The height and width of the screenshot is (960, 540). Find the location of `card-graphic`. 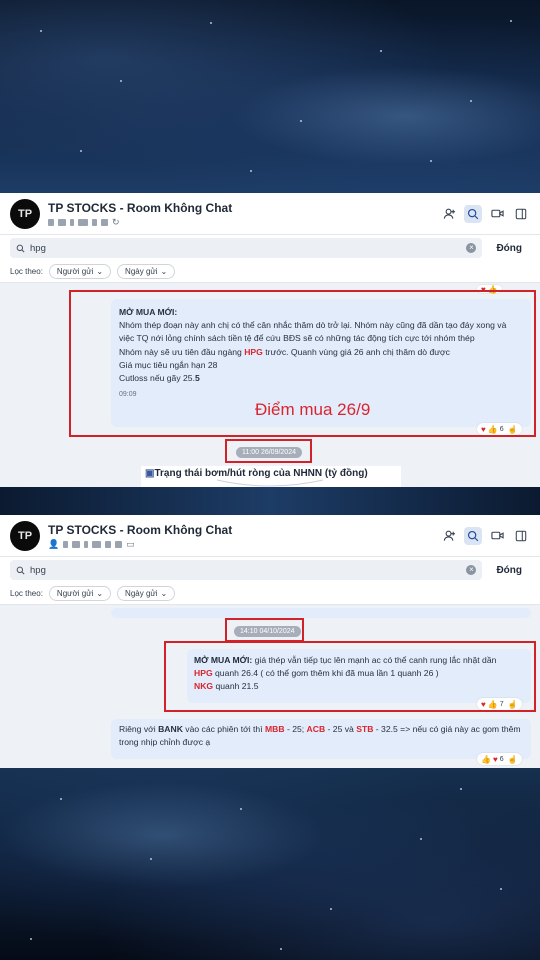

card-graphic is located at coordinates (270, 483).